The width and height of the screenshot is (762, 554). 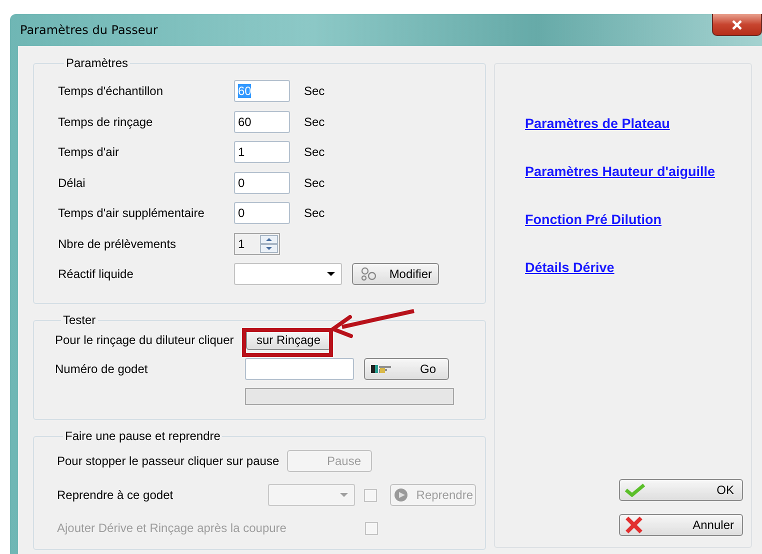 I want to click on button: Go, so click(x=406, y=369).